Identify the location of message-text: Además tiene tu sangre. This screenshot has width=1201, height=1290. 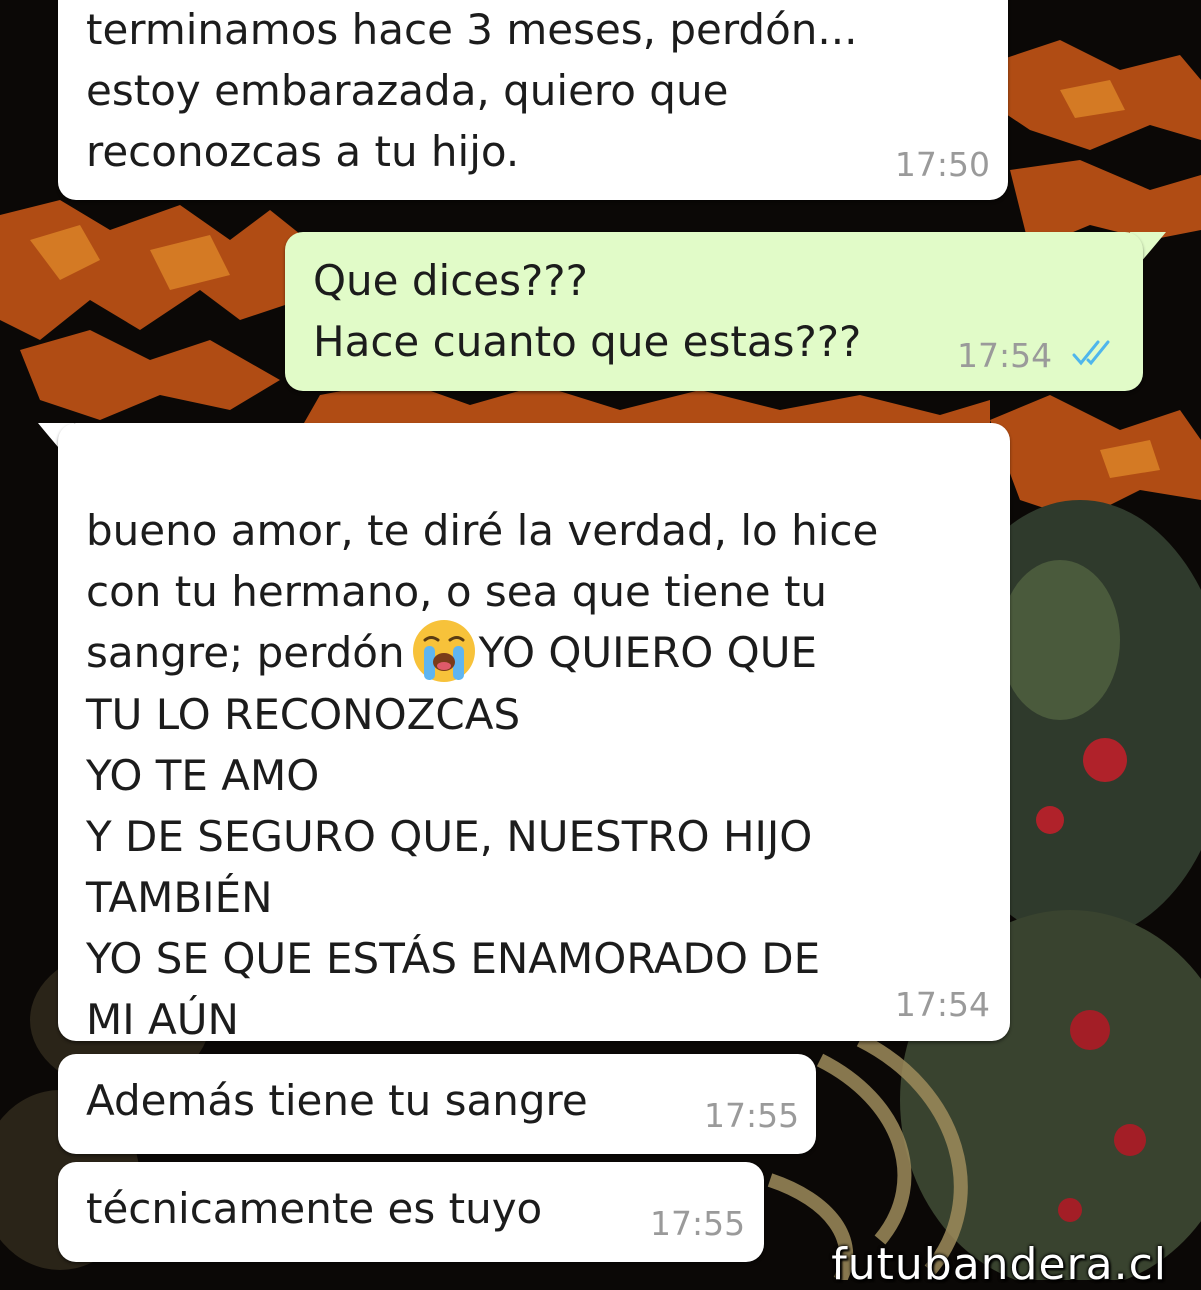
(337, 1100).